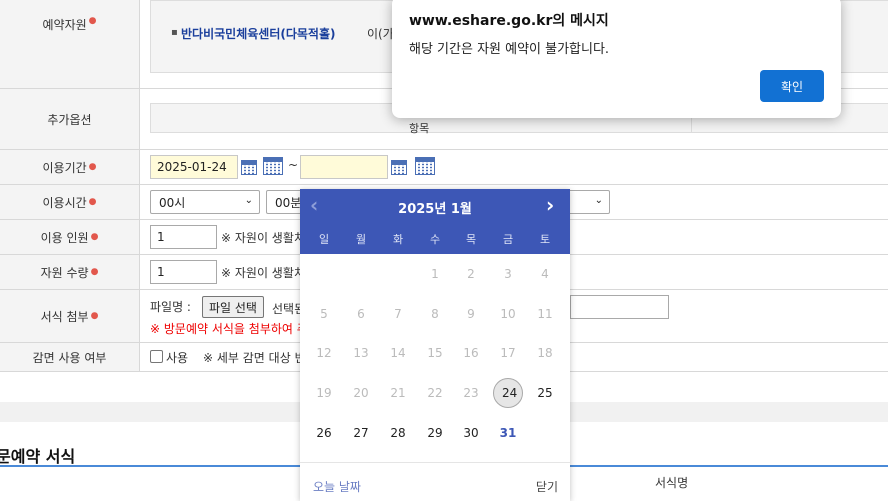  Describe the element at coordinates (70, 44) in the screenshot. I see `resource-label: 예약자원 ●` at that location.